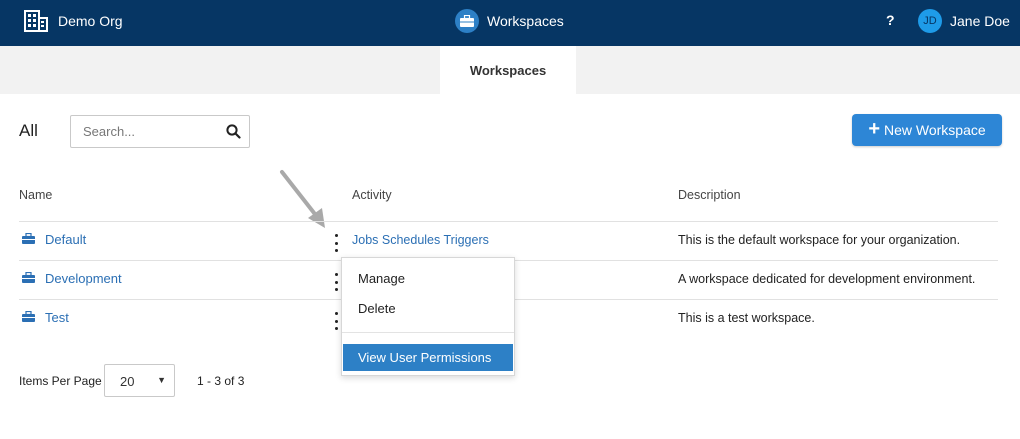 The width and height of the screenshot is (1020, 439). Describe the element at coordinates (139, 380) in the screenshot. I see `items-per-page-select: 20 ▼` at that location.